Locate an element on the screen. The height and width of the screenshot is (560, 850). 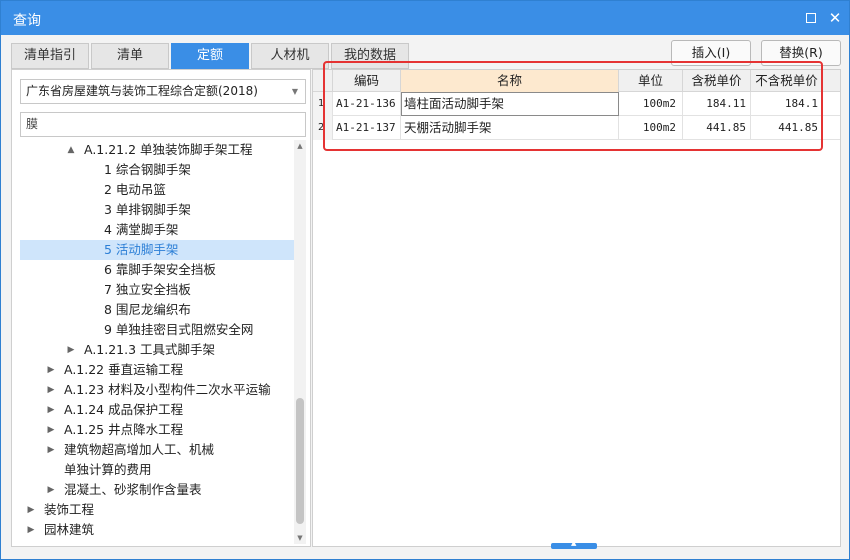
price-with-tax: 441.85 is located at coordinates (717, 128).